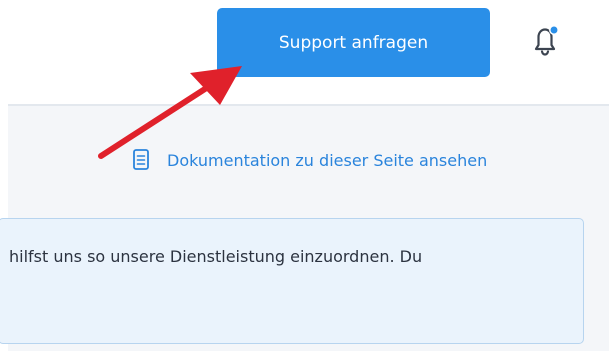 Image resolution: width=609 pixels, height=351 pixels. I want to click on notification-dot, so click(554, 30).